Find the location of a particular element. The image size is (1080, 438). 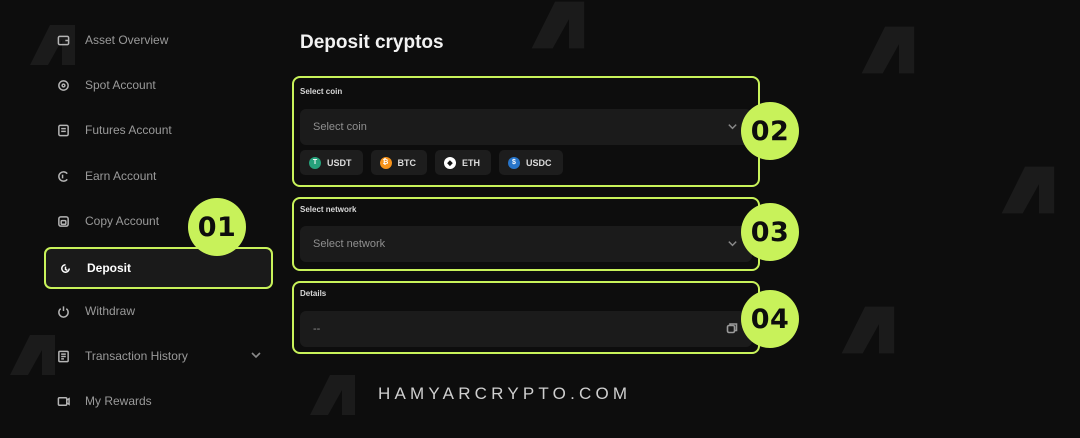

step-badge-04: 04 is located at coordinates (770, 319).